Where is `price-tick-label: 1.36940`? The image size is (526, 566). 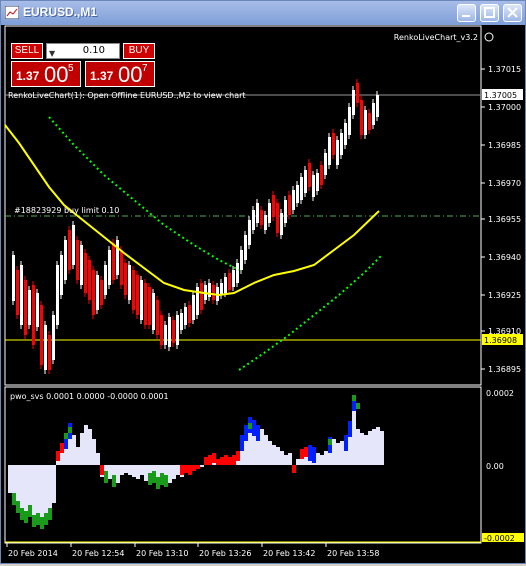
price-tick-label: 1.36940 is located at coordinates (504, 257).